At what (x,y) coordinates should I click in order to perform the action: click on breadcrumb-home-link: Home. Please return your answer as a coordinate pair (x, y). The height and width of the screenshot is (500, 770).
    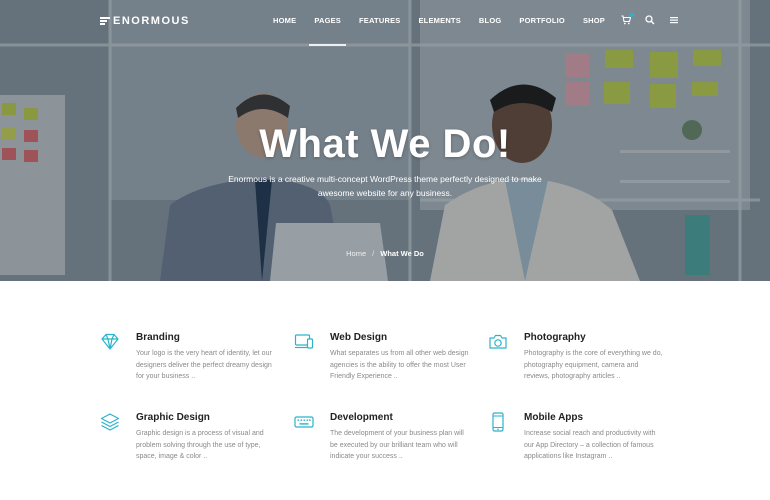
    Looking at the image, I should click on (356, 253).